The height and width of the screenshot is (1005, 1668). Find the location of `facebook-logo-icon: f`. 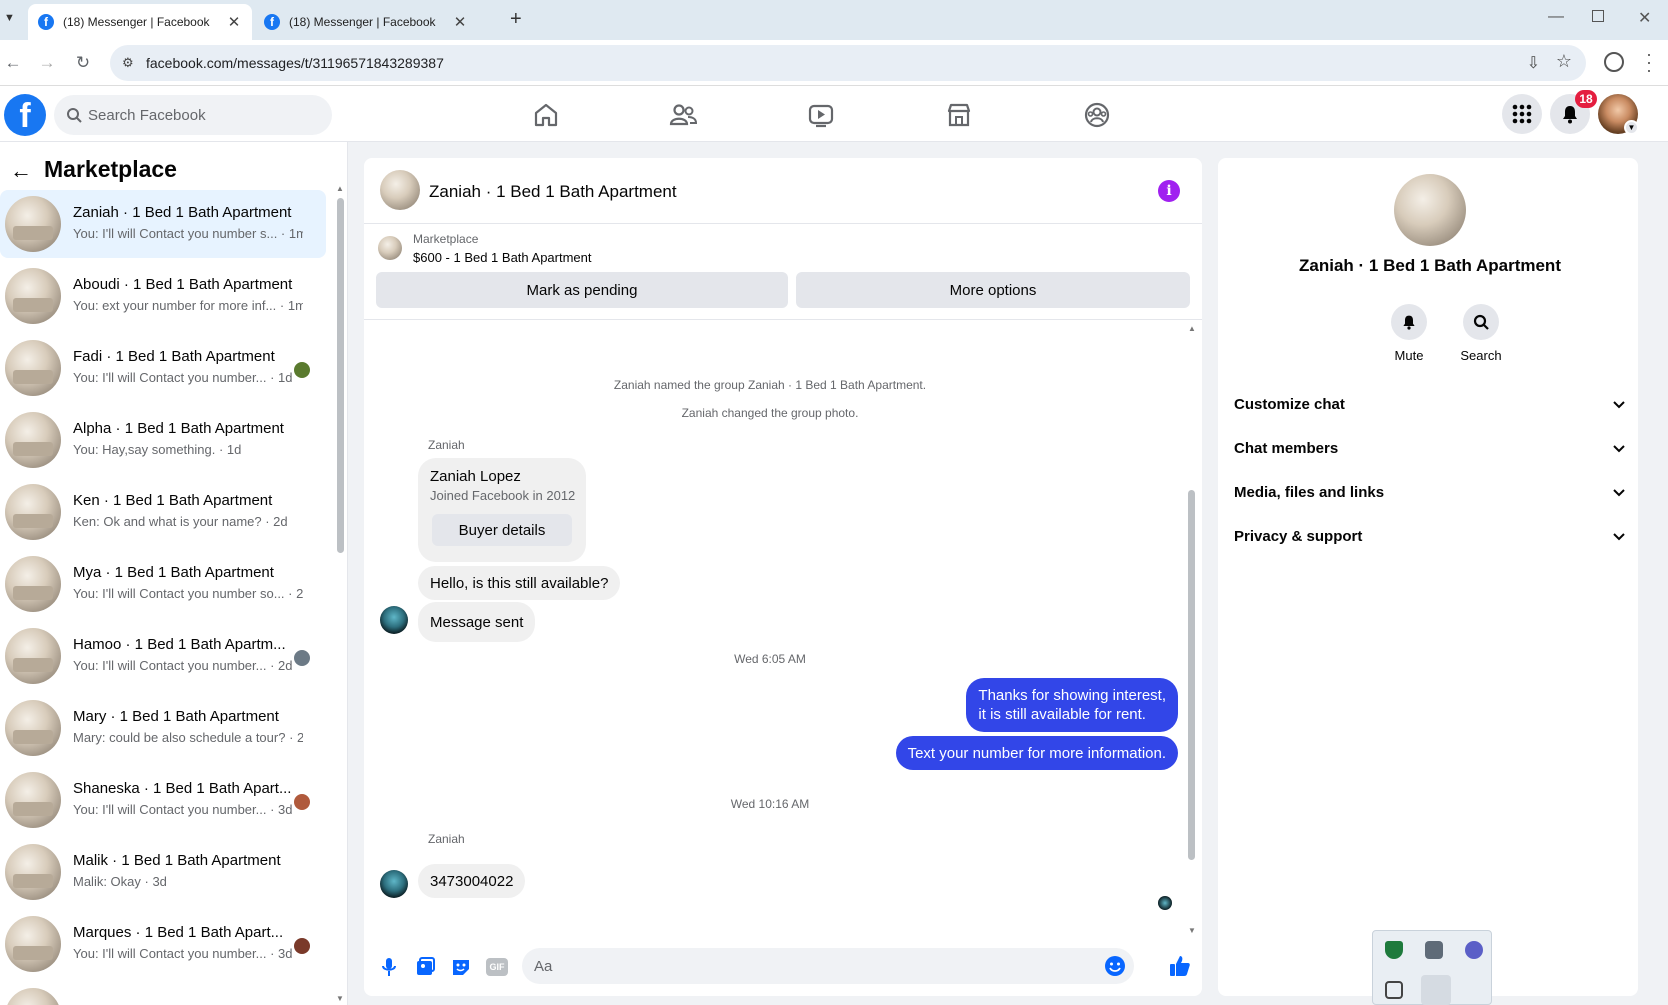

facebook-logo-icon: f is located at coordinates (25, 115).